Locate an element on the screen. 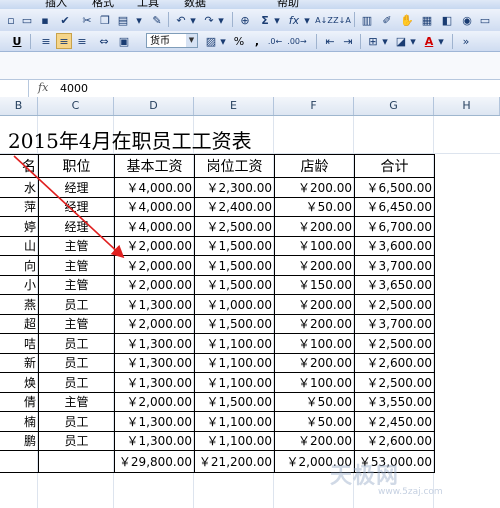 This screenshot has height=508, width=500. column-header-h: H is located at coordinates (467, 106).